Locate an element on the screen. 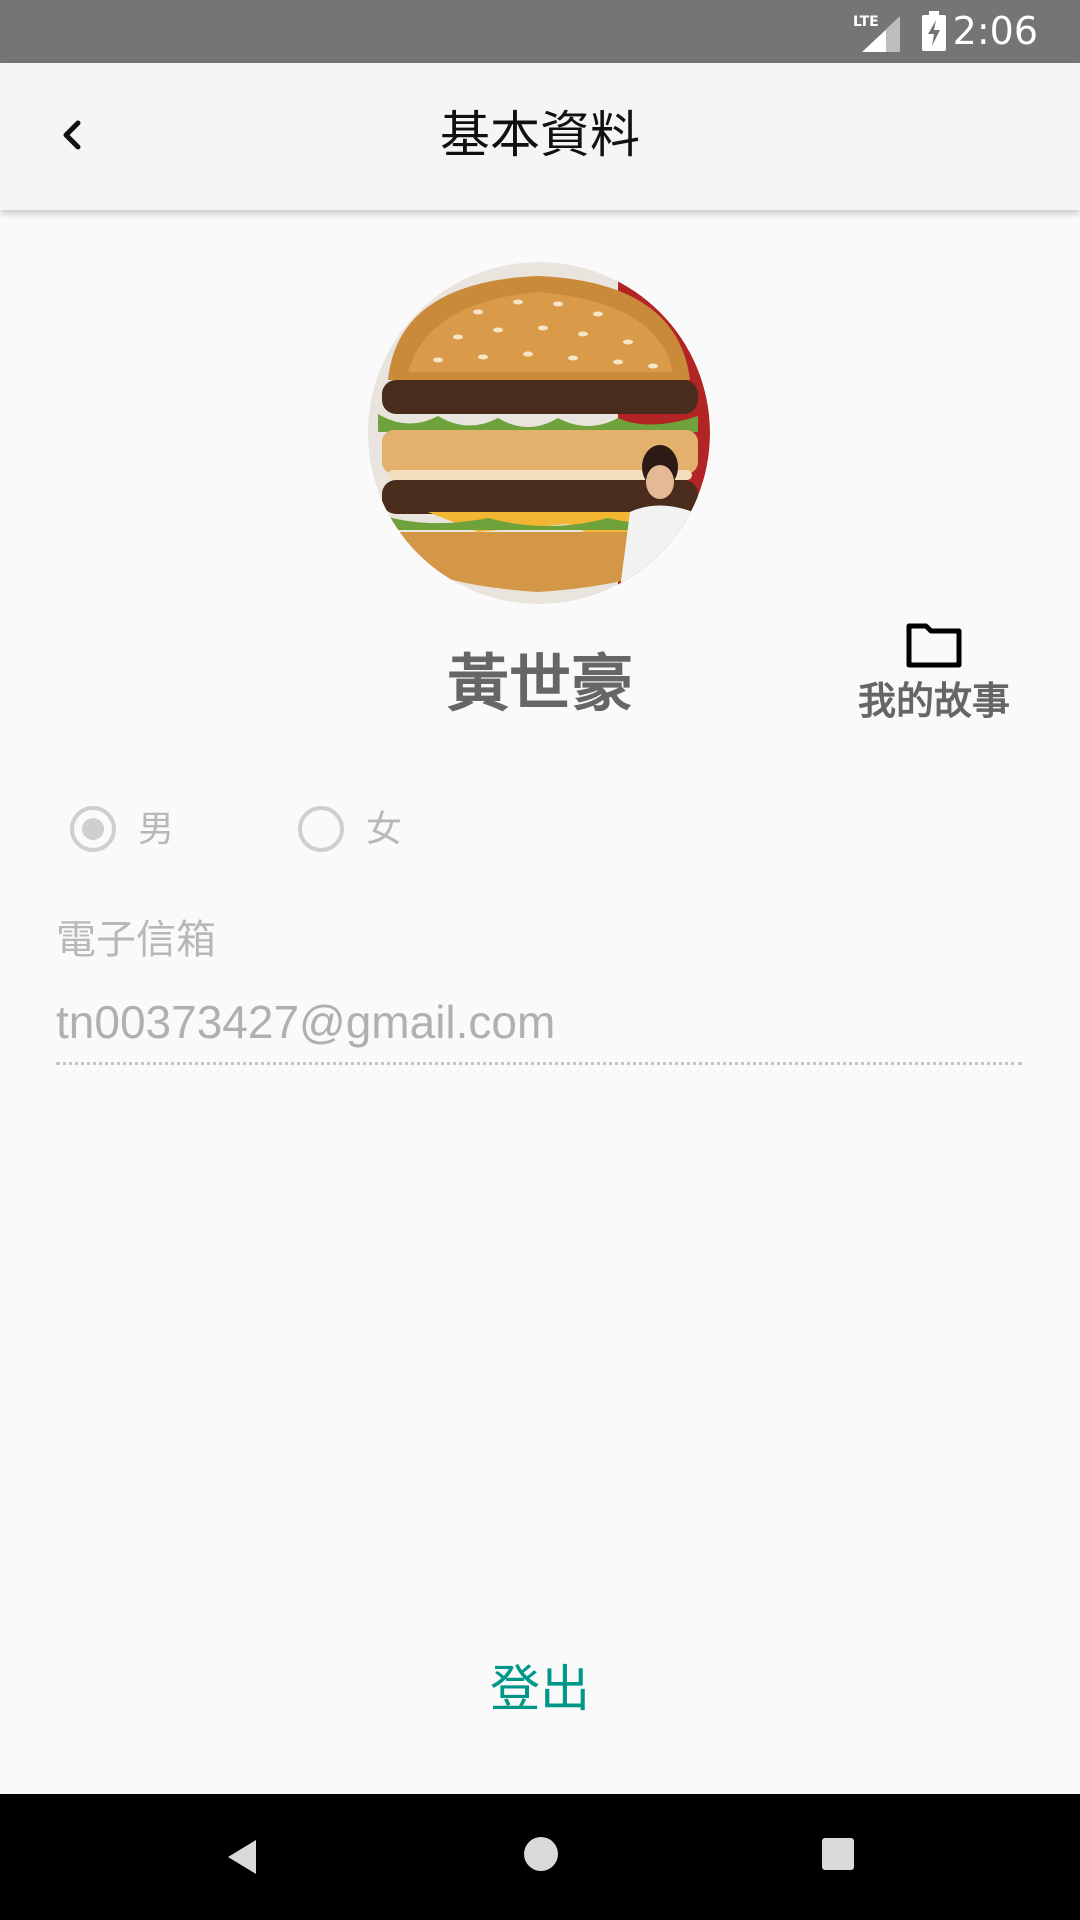  email-label: 電子信箱 is located at coordinates (136, 940).